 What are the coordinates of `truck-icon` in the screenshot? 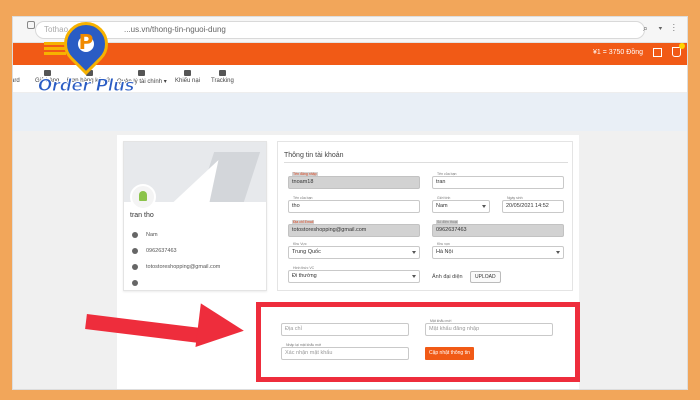 It's located at (222, 73).